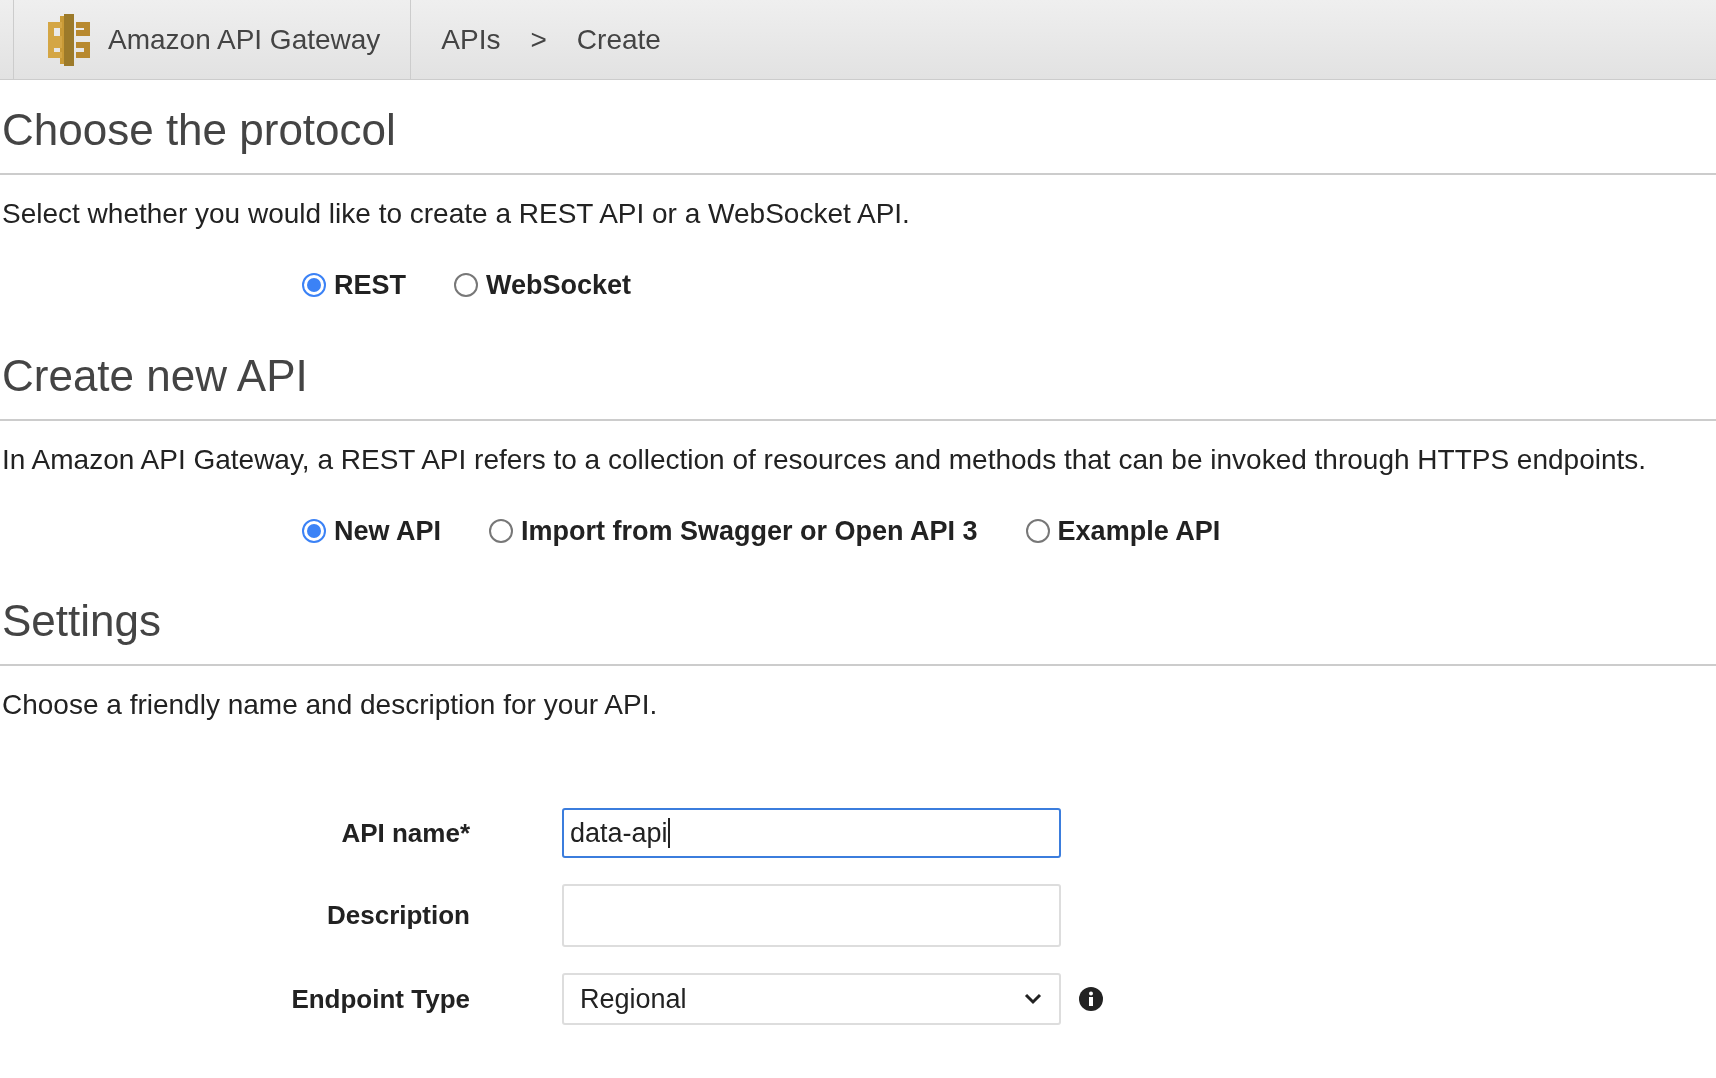  I want to click on text-field: data-api, so click(811, 833).